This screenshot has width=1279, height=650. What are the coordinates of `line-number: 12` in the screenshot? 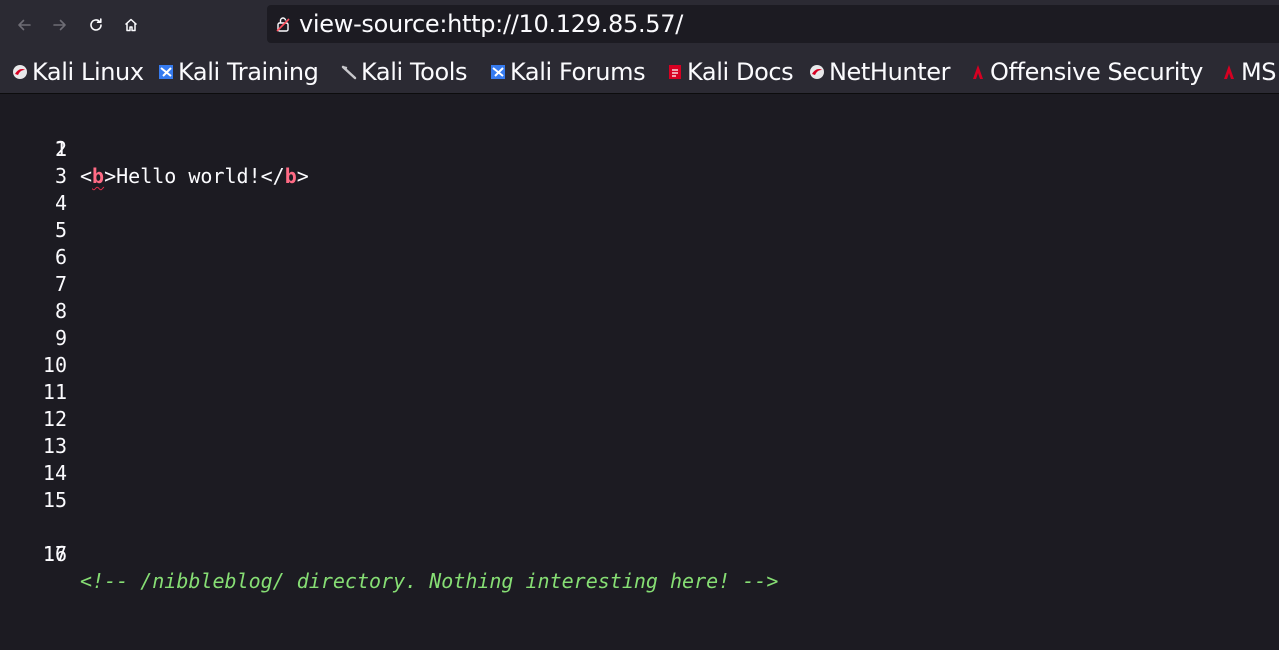 It's located at (54, 419).